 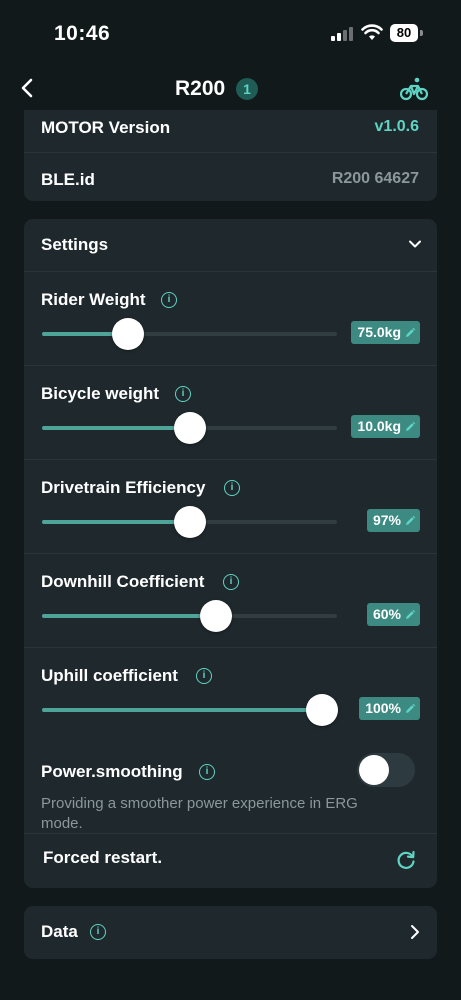 I want to click on uphill-coefficient-label: Uphill coefficient, so click(x=109, y=675).